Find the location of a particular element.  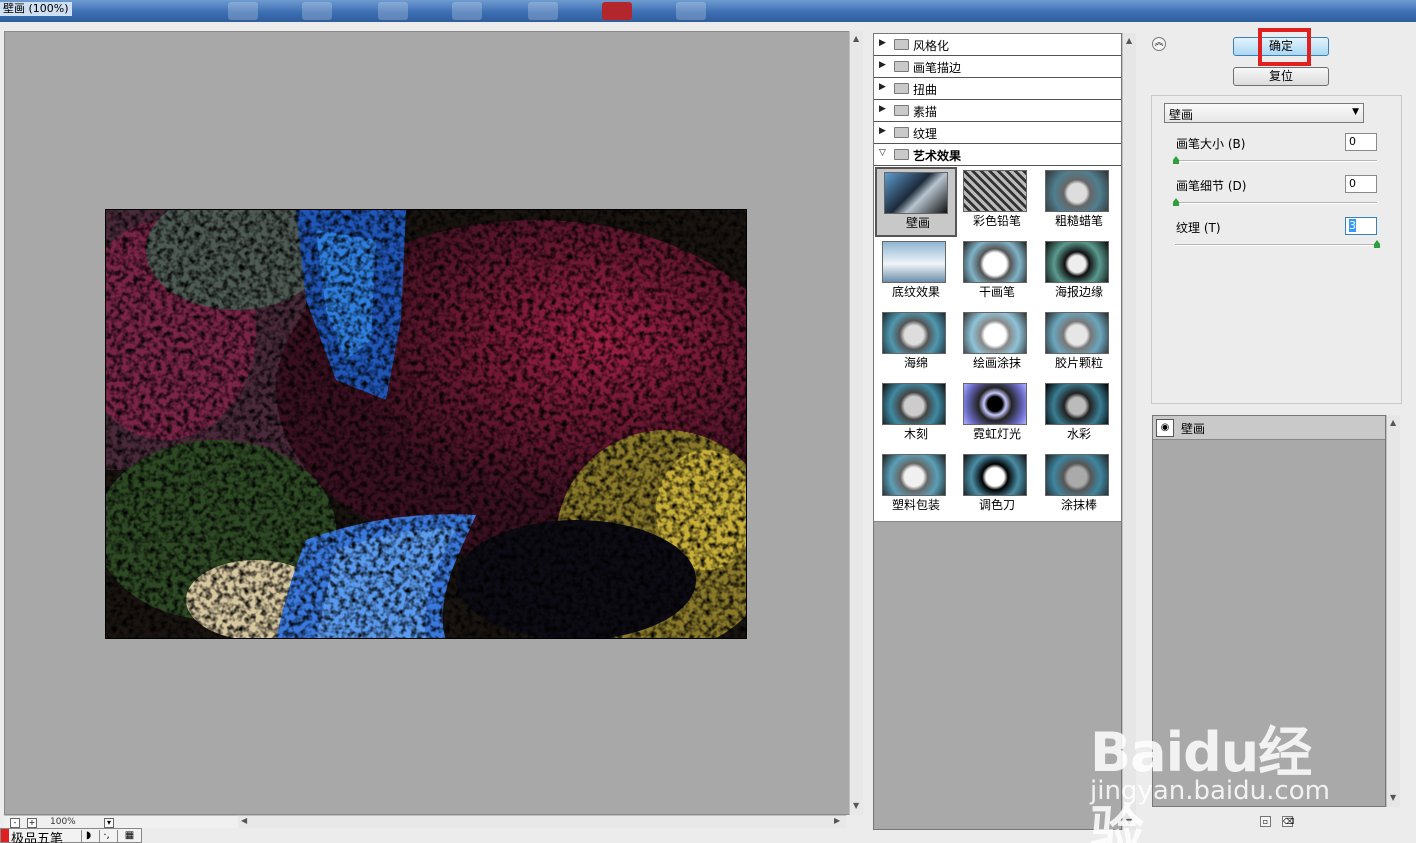

category-label: 素描 is located at coordinates (925, 112).